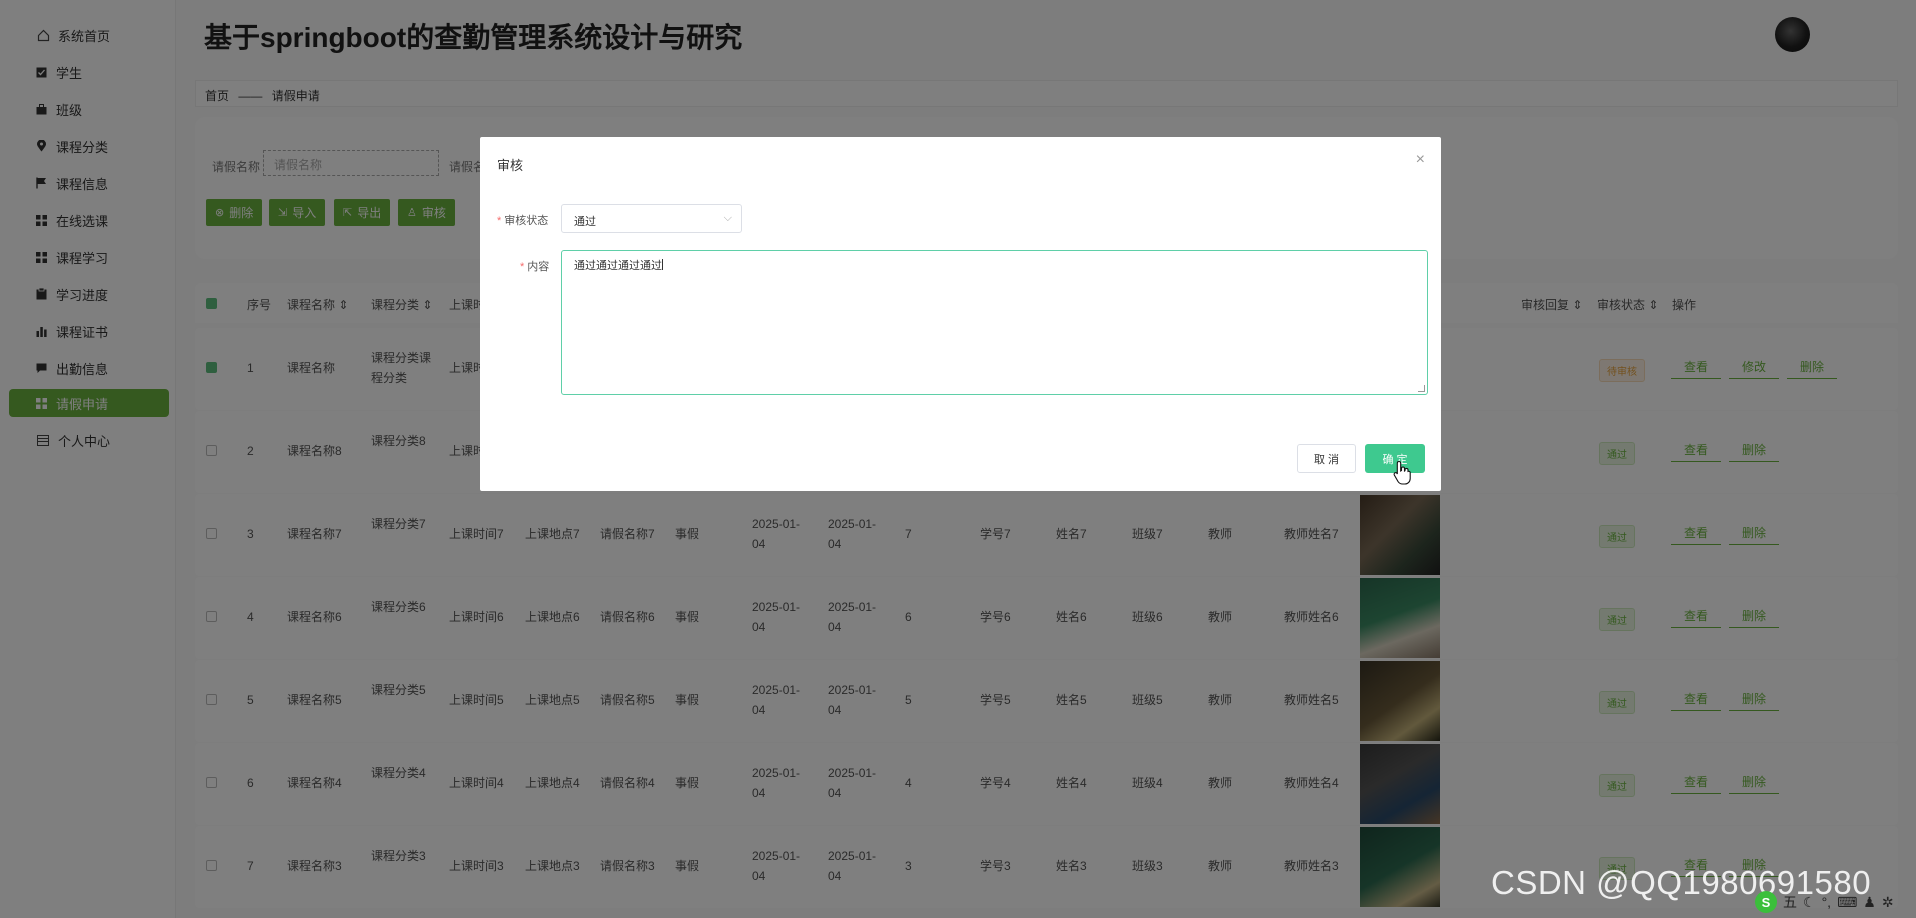  What do you see at coordinates (1827, 902) in the screenshot?
I see `punctuation-icon: °,` at bounding box center [1827, 902].